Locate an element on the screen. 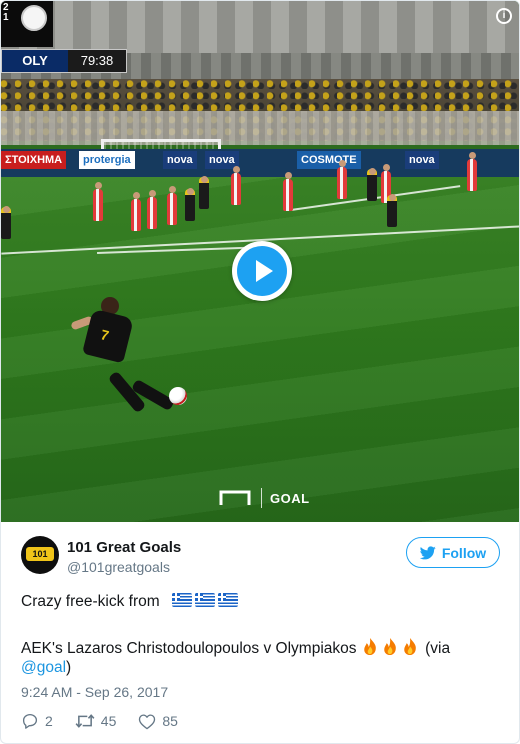 Image resolution: width=520 pixels, height=744 pixels. reply-button: 2 is located at coordinates (37, 721).